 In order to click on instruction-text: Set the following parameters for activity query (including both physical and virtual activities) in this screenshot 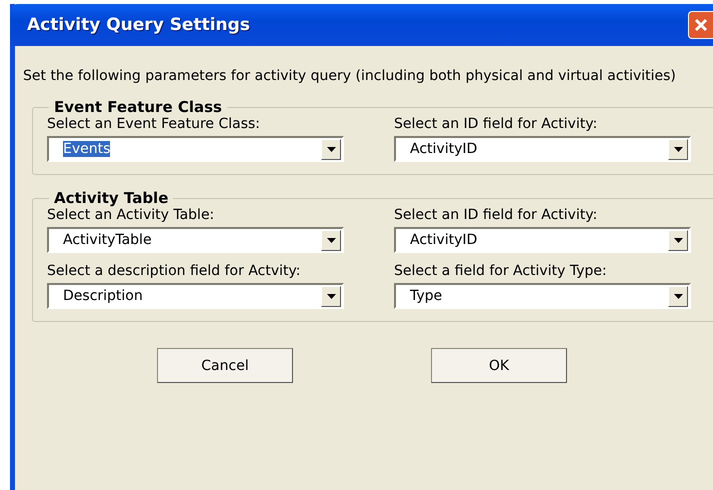, I will do `click(350, 76)`.